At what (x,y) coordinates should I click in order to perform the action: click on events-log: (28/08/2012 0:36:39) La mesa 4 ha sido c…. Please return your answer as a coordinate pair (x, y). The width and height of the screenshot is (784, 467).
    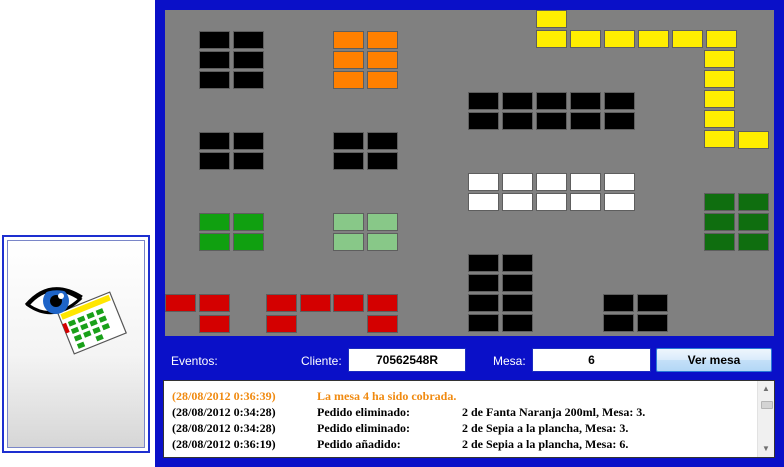
    Looking at the image, I should click on (469, 419).